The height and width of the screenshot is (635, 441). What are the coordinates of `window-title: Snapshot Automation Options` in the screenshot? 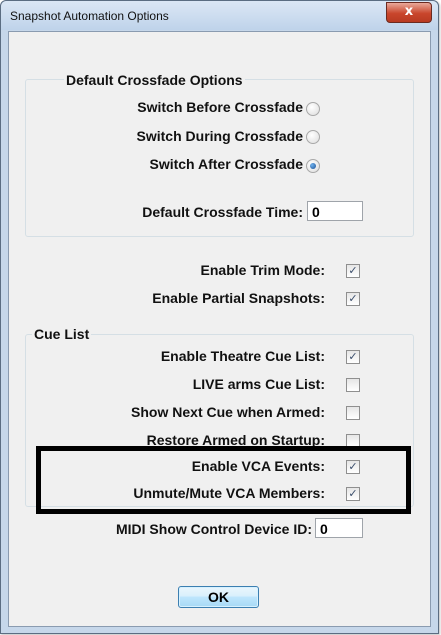 It's located at (89, 16).